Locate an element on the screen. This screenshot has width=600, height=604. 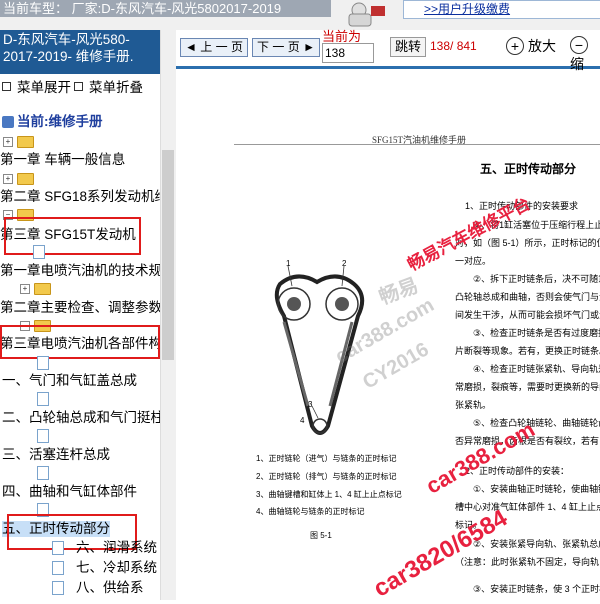
manual-title-line: D-东风汽车-风光580- is located at coordinates (66, 39).